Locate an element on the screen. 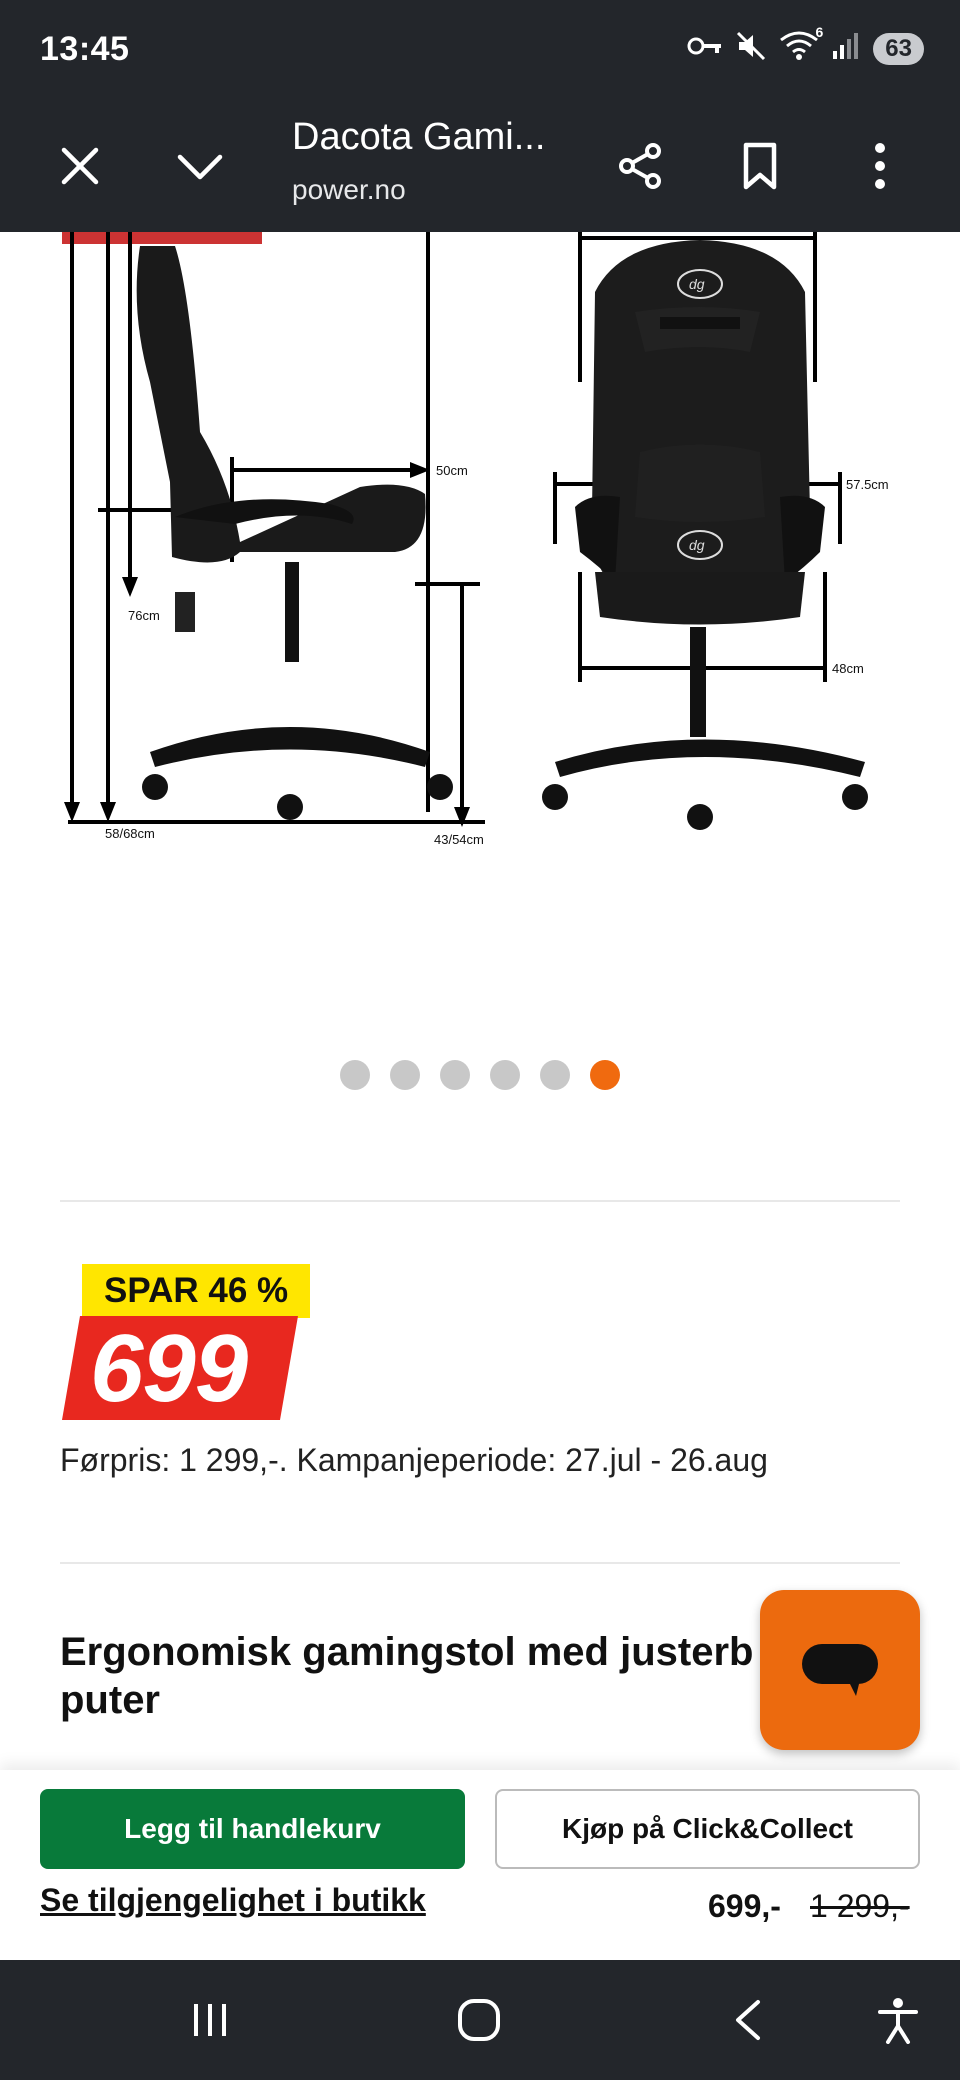 The height and width of the screenshot is (2080, 960). cropped-fragment is located at coordinates (162, 238).